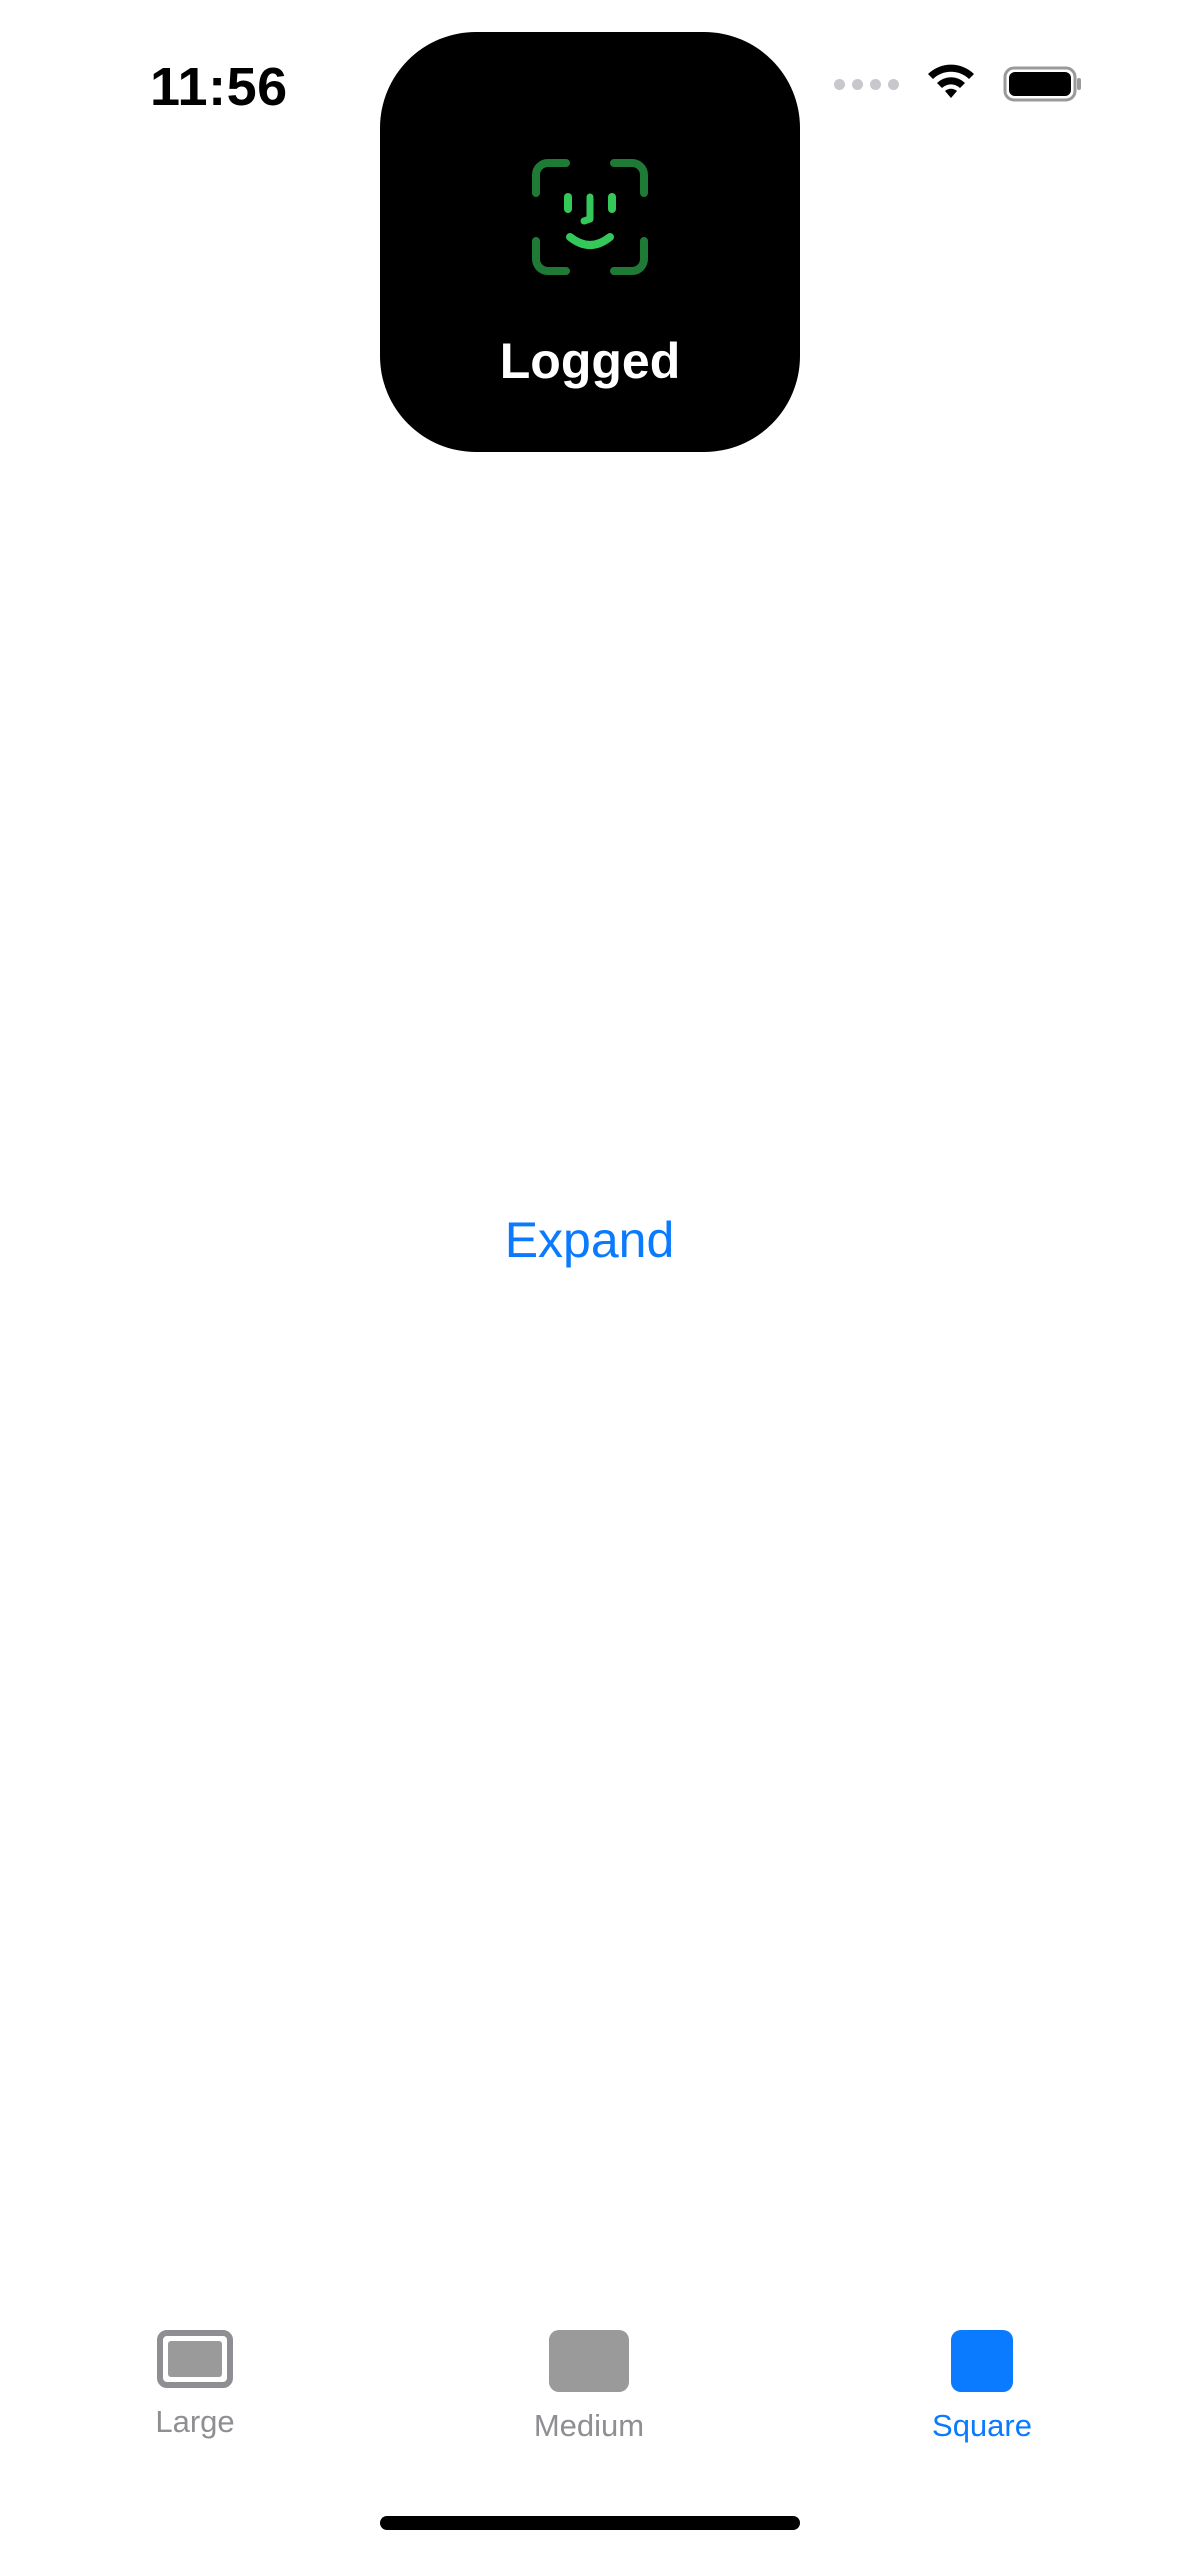 The height and width of the screenshot is (2556, 1179). What do you see at coordinates (219, 87) in the screenshot?
I see `status-time: 11:56` at bounding box center [219, 87].